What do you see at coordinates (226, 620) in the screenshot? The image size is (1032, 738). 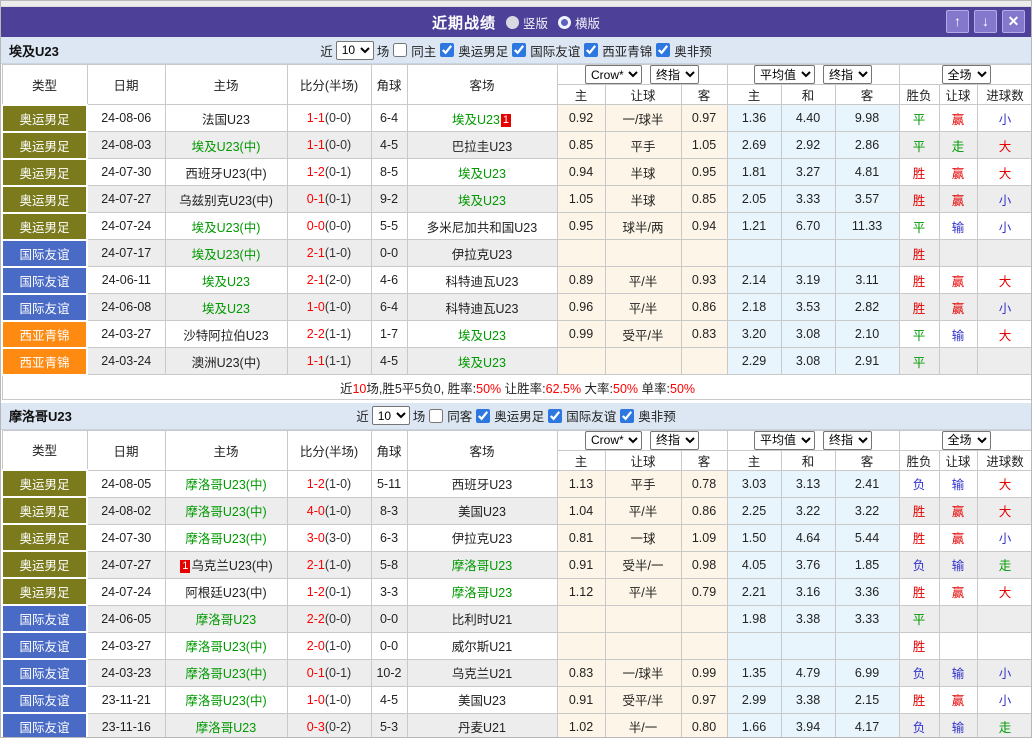 I see `home-team-name: 摩洛哥U23` at bounding box center [226, 620].